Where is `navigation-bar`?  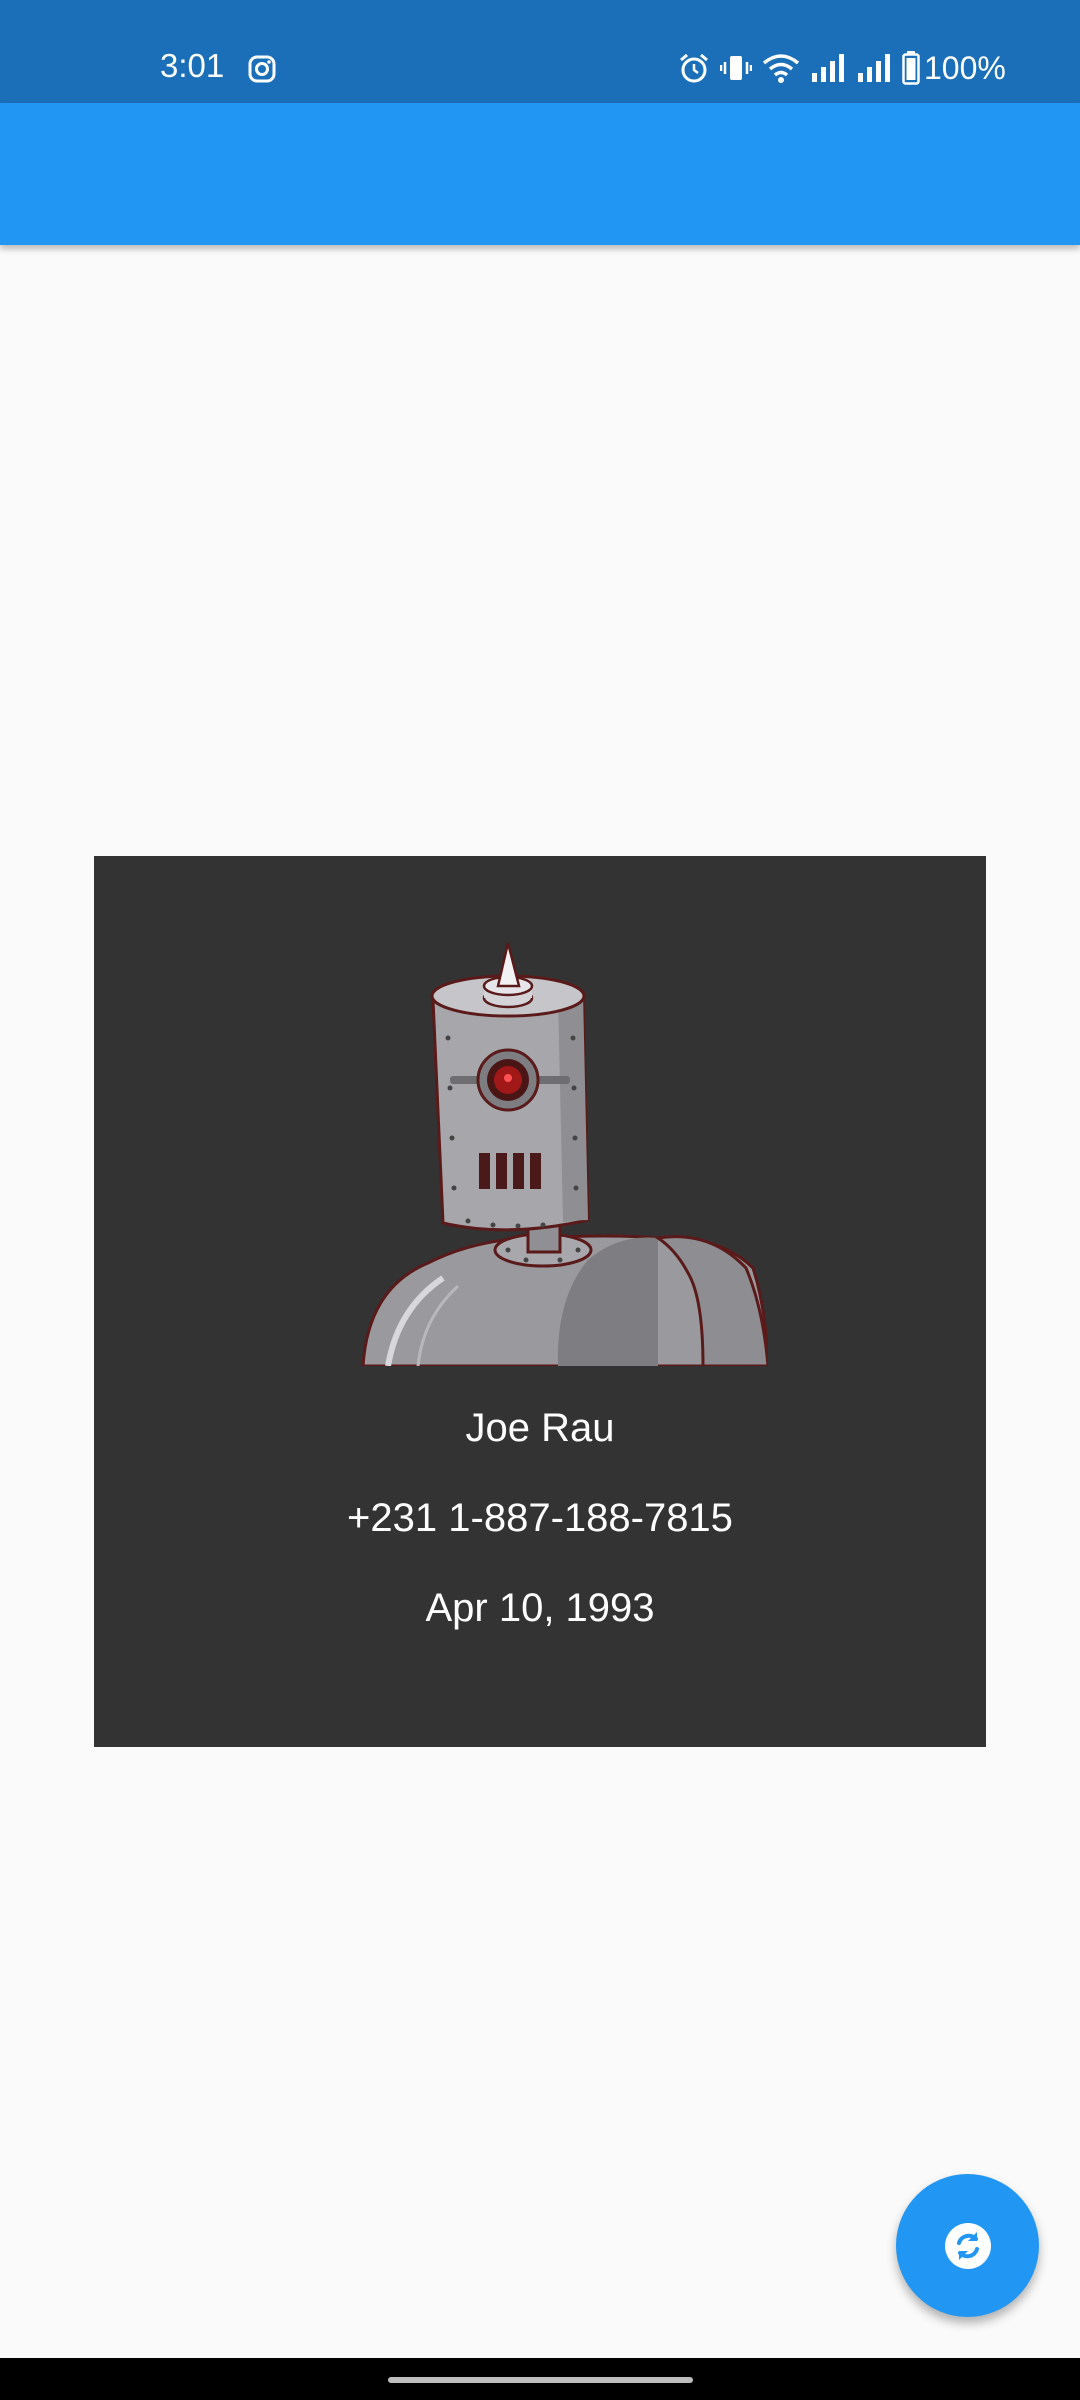
navigation-bar is located at coordinates (540, 2379).